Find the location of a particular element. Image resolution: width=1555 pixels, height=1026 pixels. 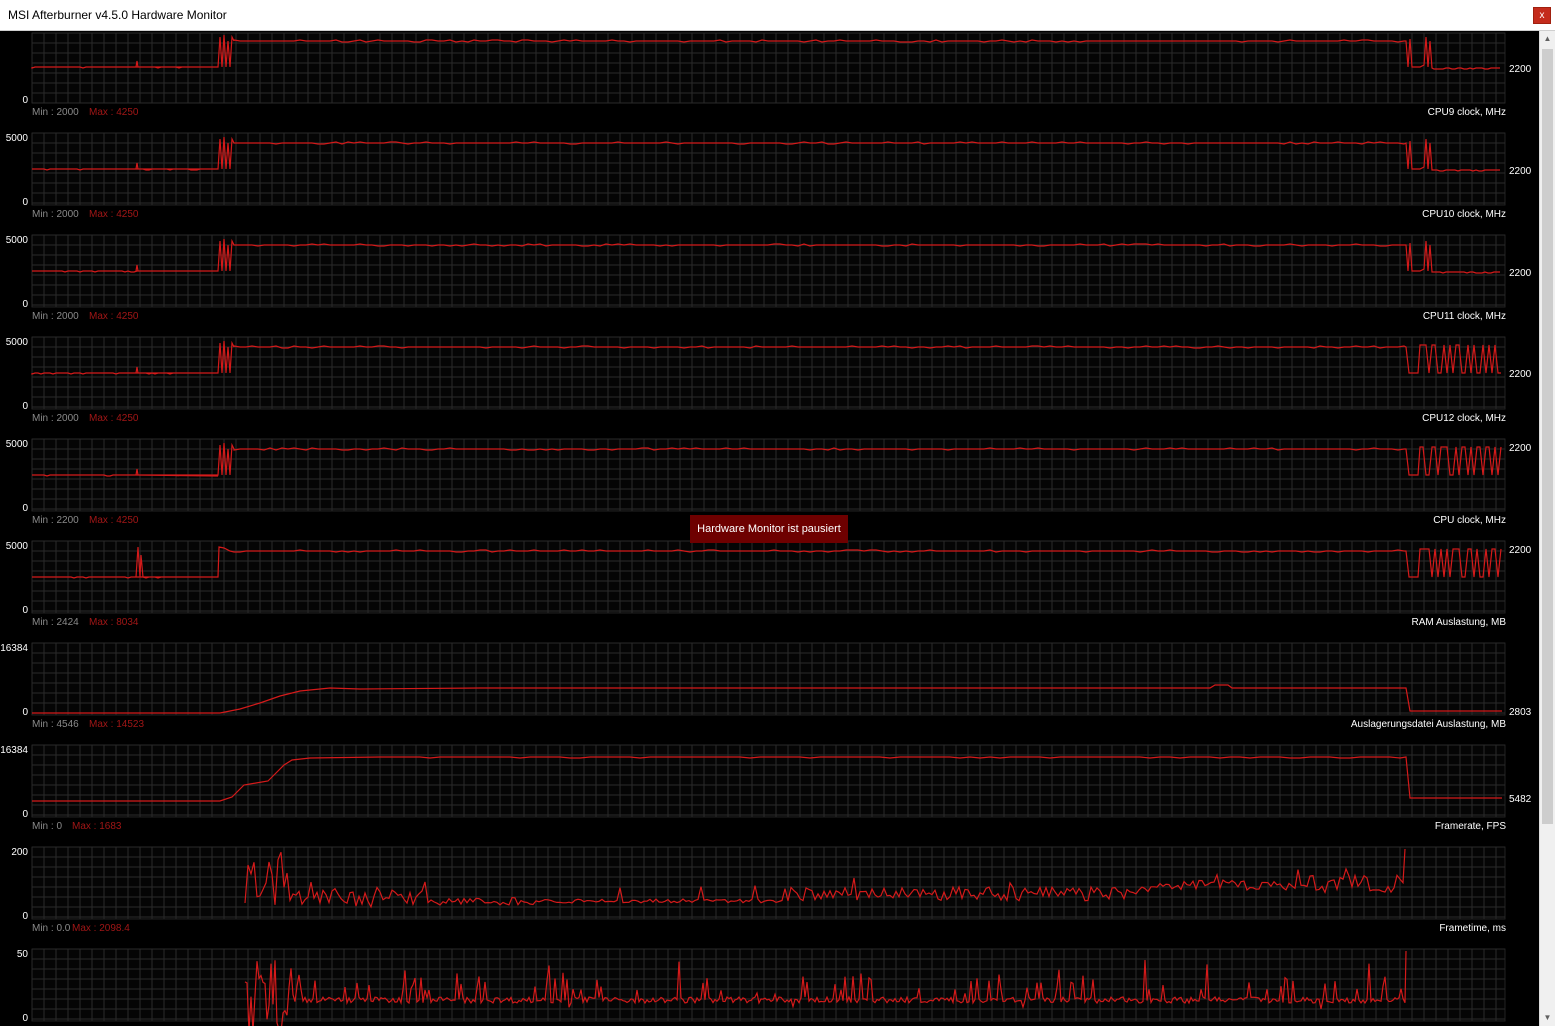

graph-panel-framerate: 2000 is located at coordinates (758, 884).